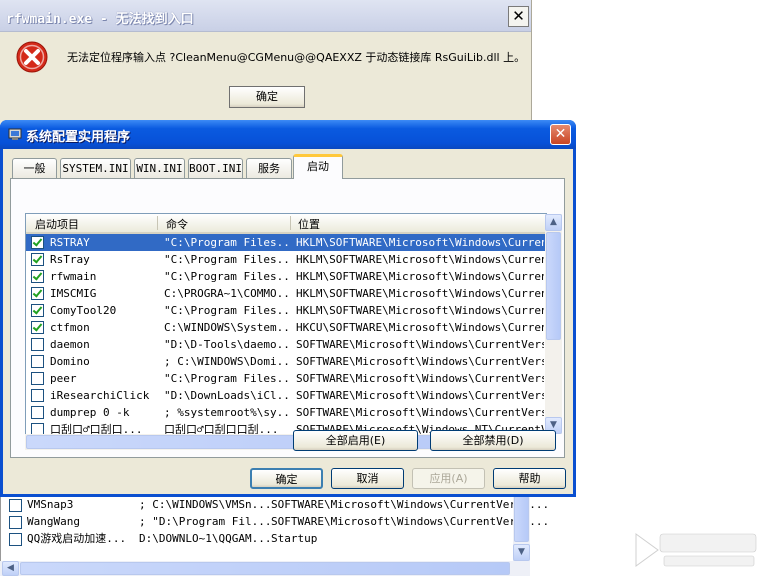 Image resolution: width=768 pixels, height=576 pixels. Describe the element at coordinates (159, 168) in the screenshot. I see `tab-win-ini: WIN.INI` at that location.